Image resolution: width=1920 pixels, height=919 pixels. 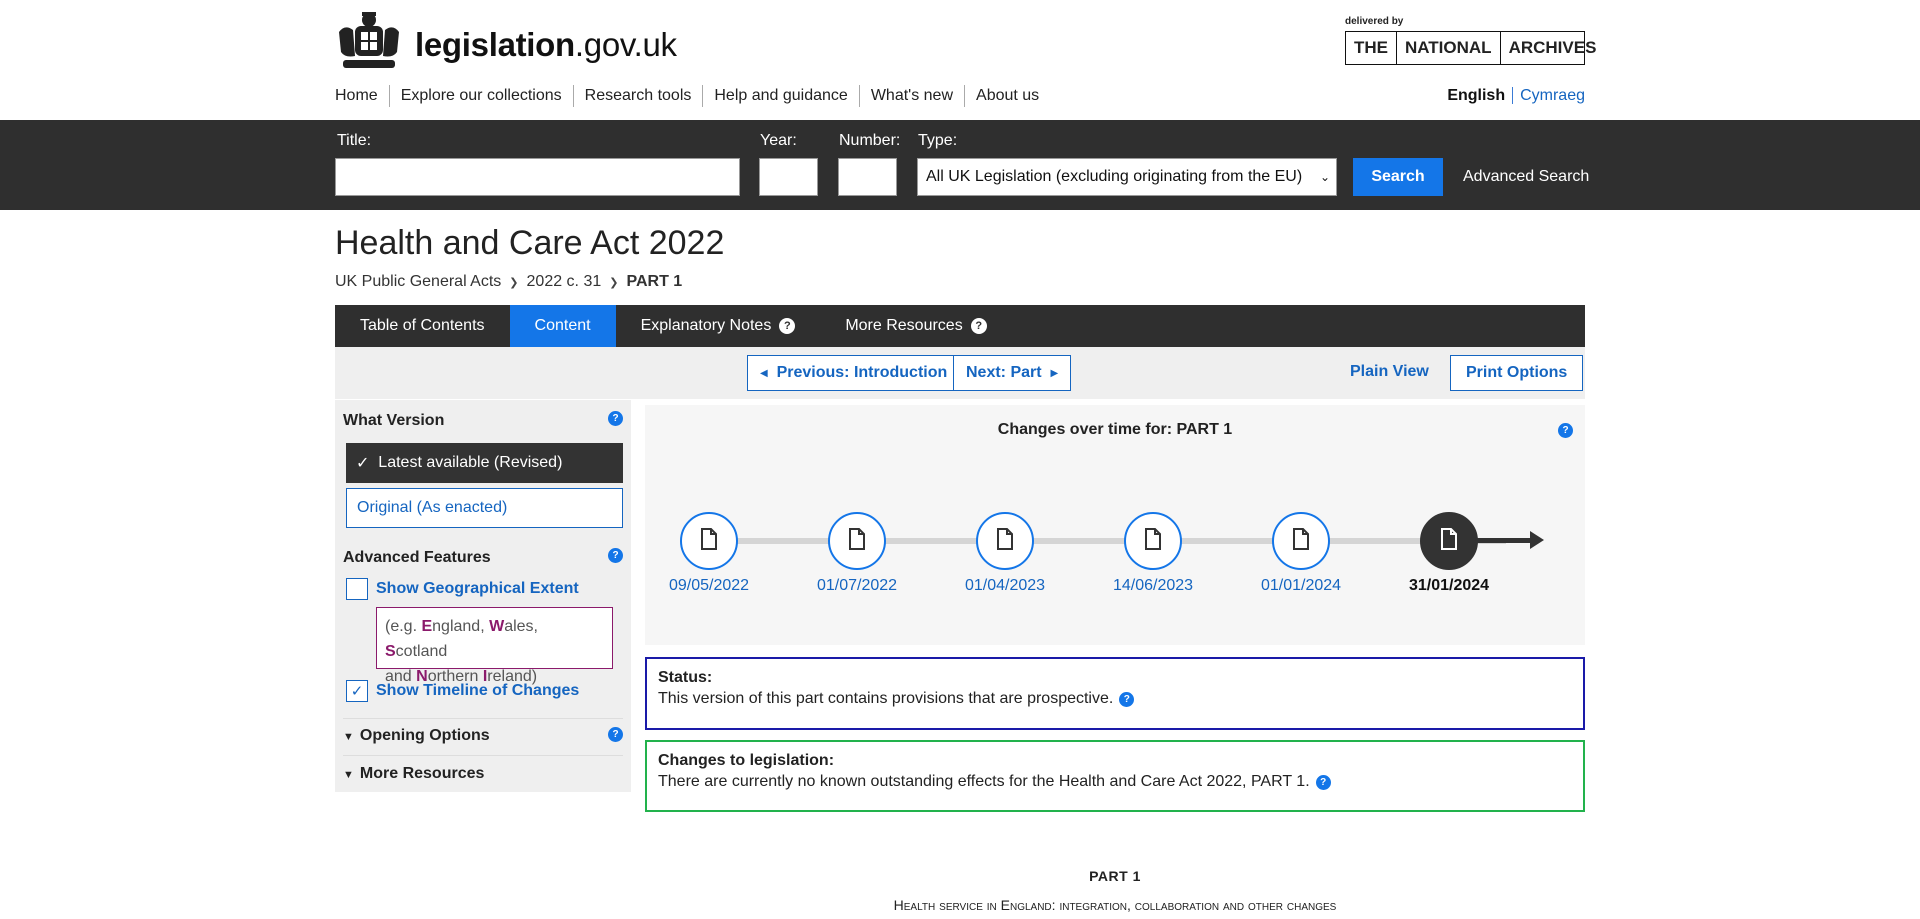 What do you see at coordinates (537, 177) in the screenshot?
I see `title-input` at bounding box center [537, 177].